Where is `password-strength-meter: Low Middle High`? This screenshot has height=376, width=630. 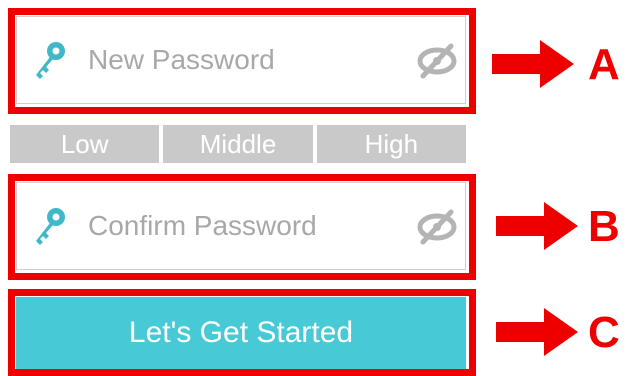
password-strength-meter: Low Middle High is located at coordinates (238, 144).